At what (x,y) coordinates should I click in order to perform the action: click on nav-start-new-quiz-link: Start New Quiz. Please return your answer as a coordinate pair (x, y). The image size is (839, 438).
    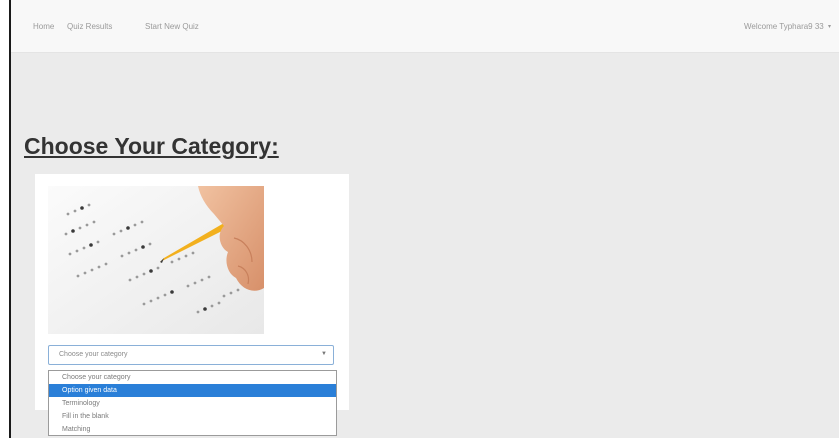
    Looking at the image, I should click on (172, 26).